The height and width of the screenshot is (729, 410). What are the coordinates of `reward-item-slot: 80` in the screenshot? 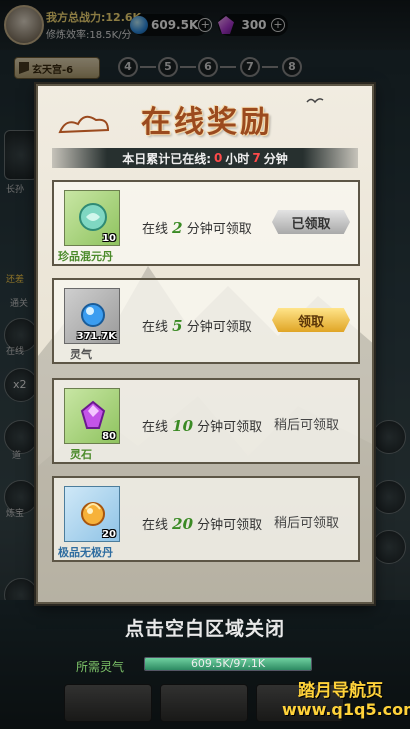 It's located at (92, 416).